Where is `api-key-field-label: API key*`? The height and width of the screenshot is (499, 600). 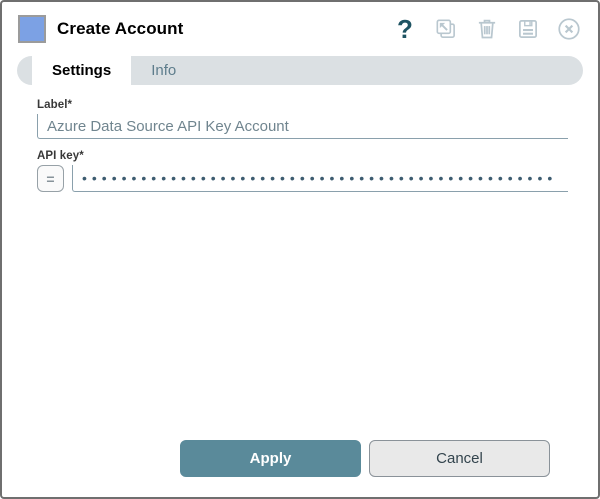
api-key-field-label: API key* is located at coordinates (60, 156).